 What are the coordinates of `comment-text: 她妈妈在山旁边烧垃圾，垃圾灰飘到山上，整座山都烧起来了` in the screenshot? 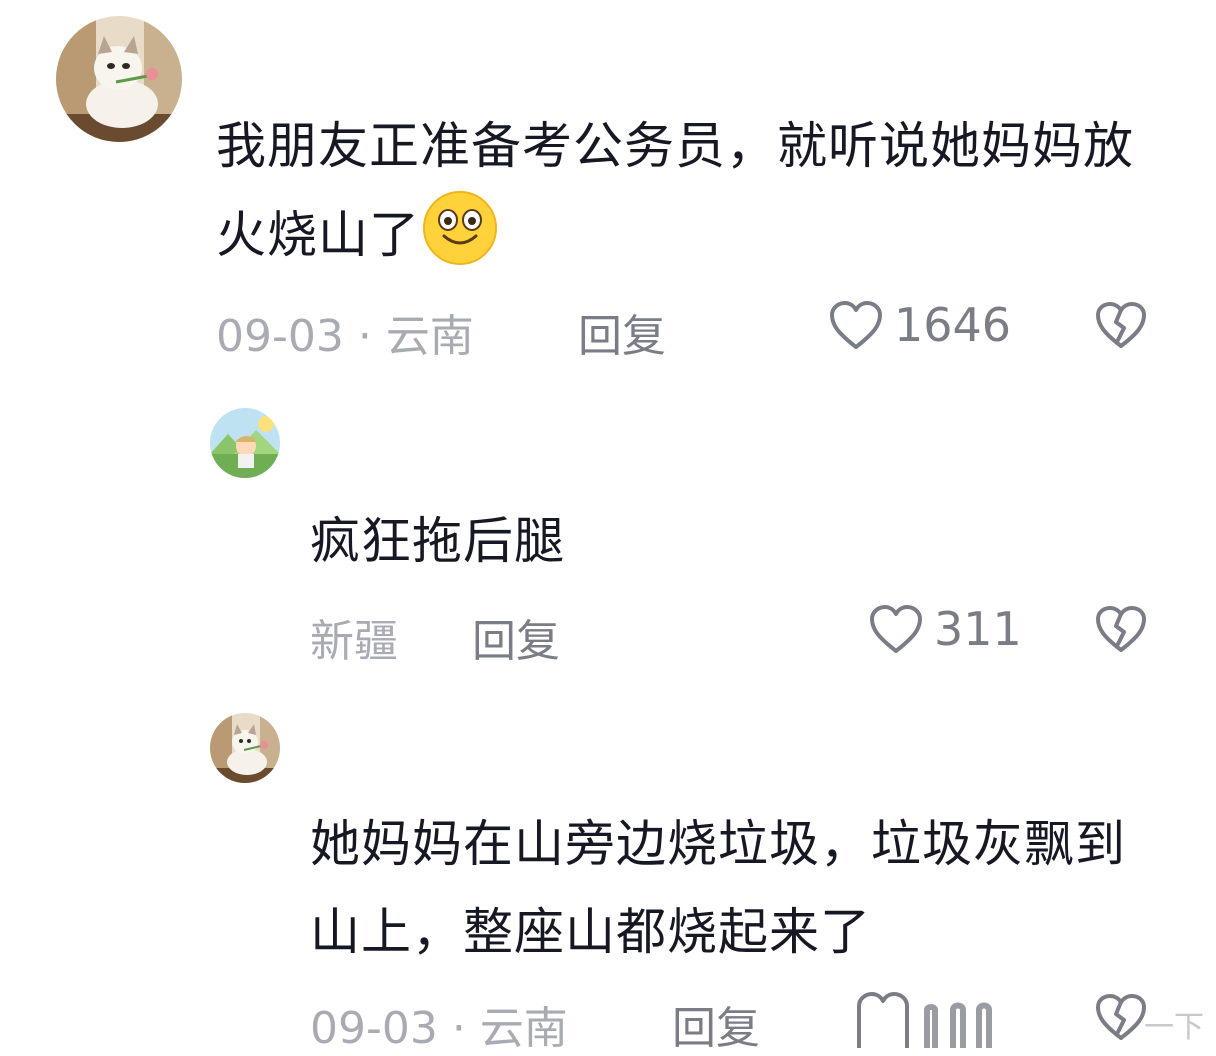 It's located at (718, 888).